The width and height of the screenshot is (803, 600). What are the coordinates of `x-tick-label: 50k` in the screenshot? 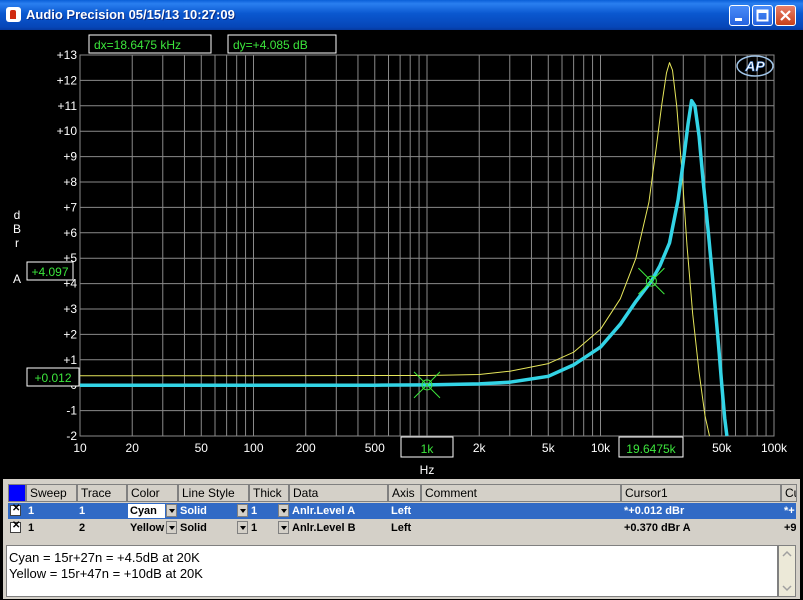 It's located at (722, 448).